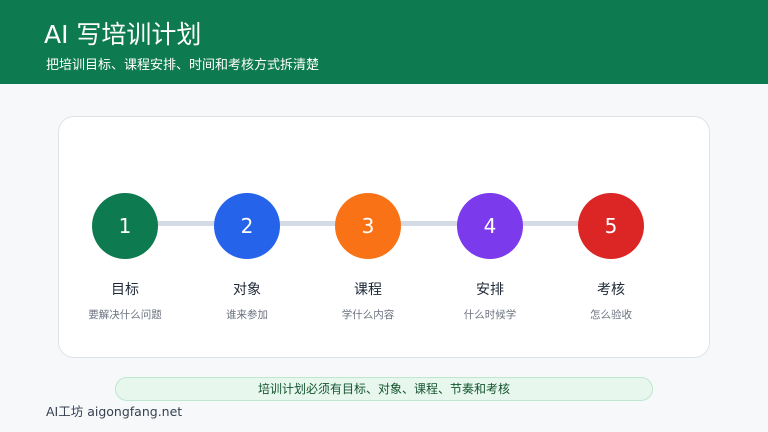  Describe the element at coordinates (490, 290) in the screenshot. I see `step-title: 安排` at that location.